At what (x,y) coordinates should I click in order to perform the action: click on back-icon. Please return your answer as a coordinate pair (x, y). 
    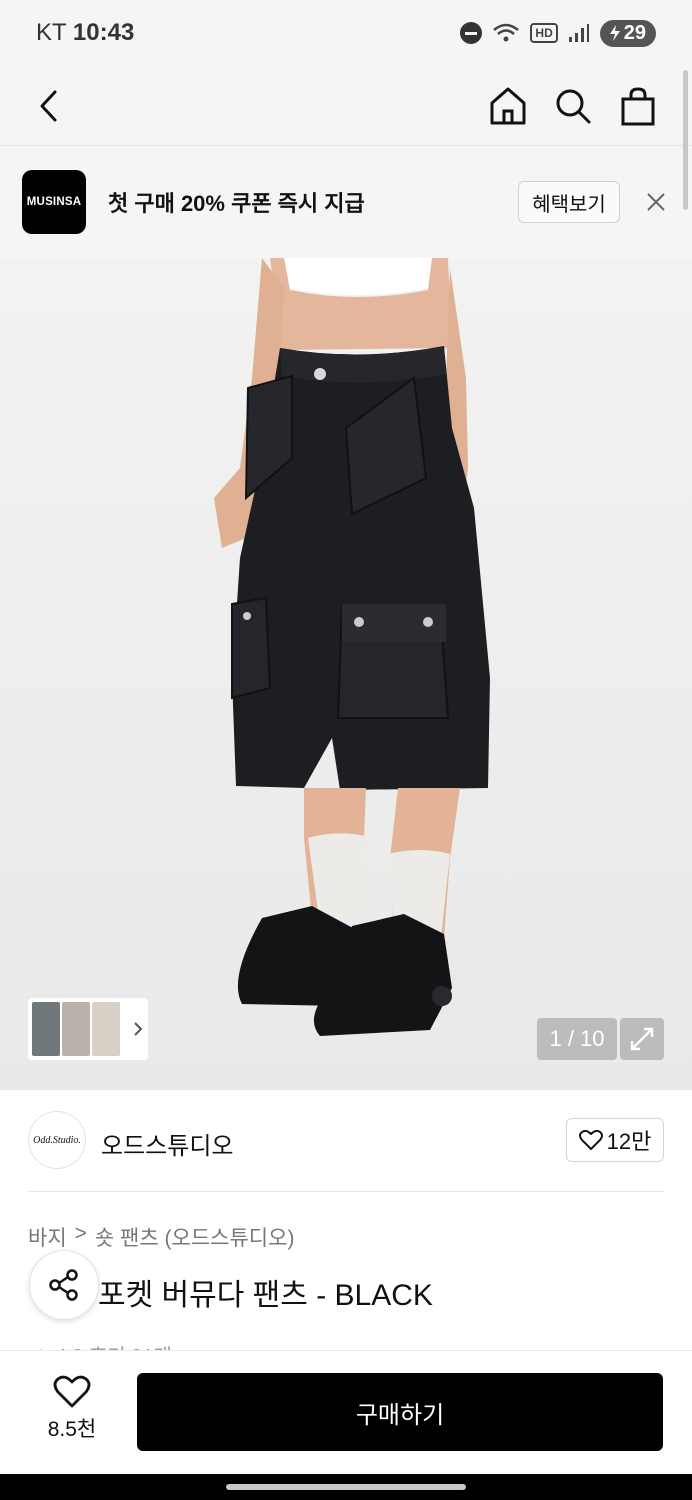
    Looking at the image, I should click on (48, 106).